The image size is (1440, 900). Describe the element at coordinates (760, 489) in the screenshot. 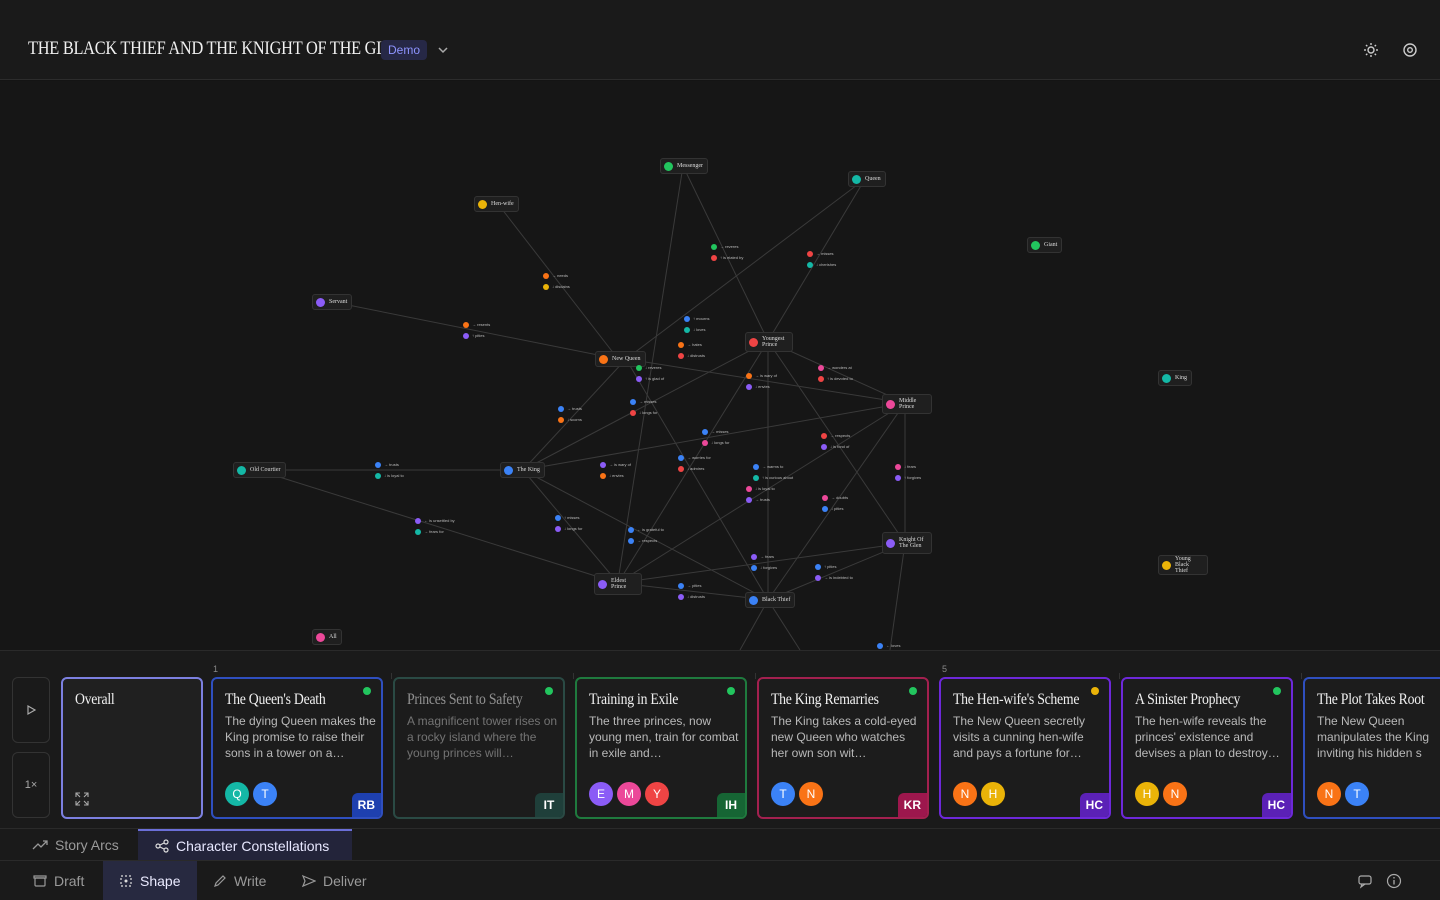

I see `edge-label-row: ↓ is loyal to` at that location.